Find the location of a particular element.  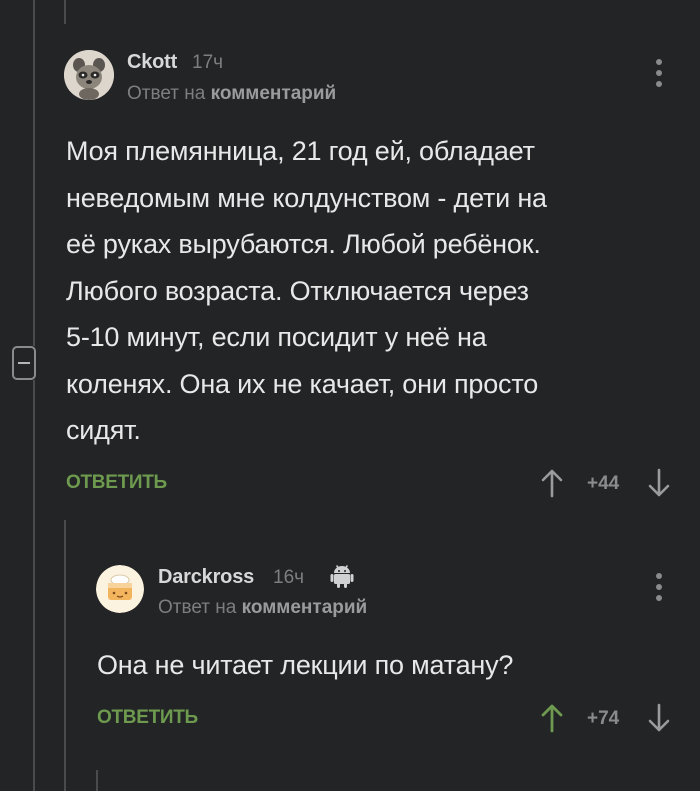

comment-author: Darckross is located at coordinates (206, 577).